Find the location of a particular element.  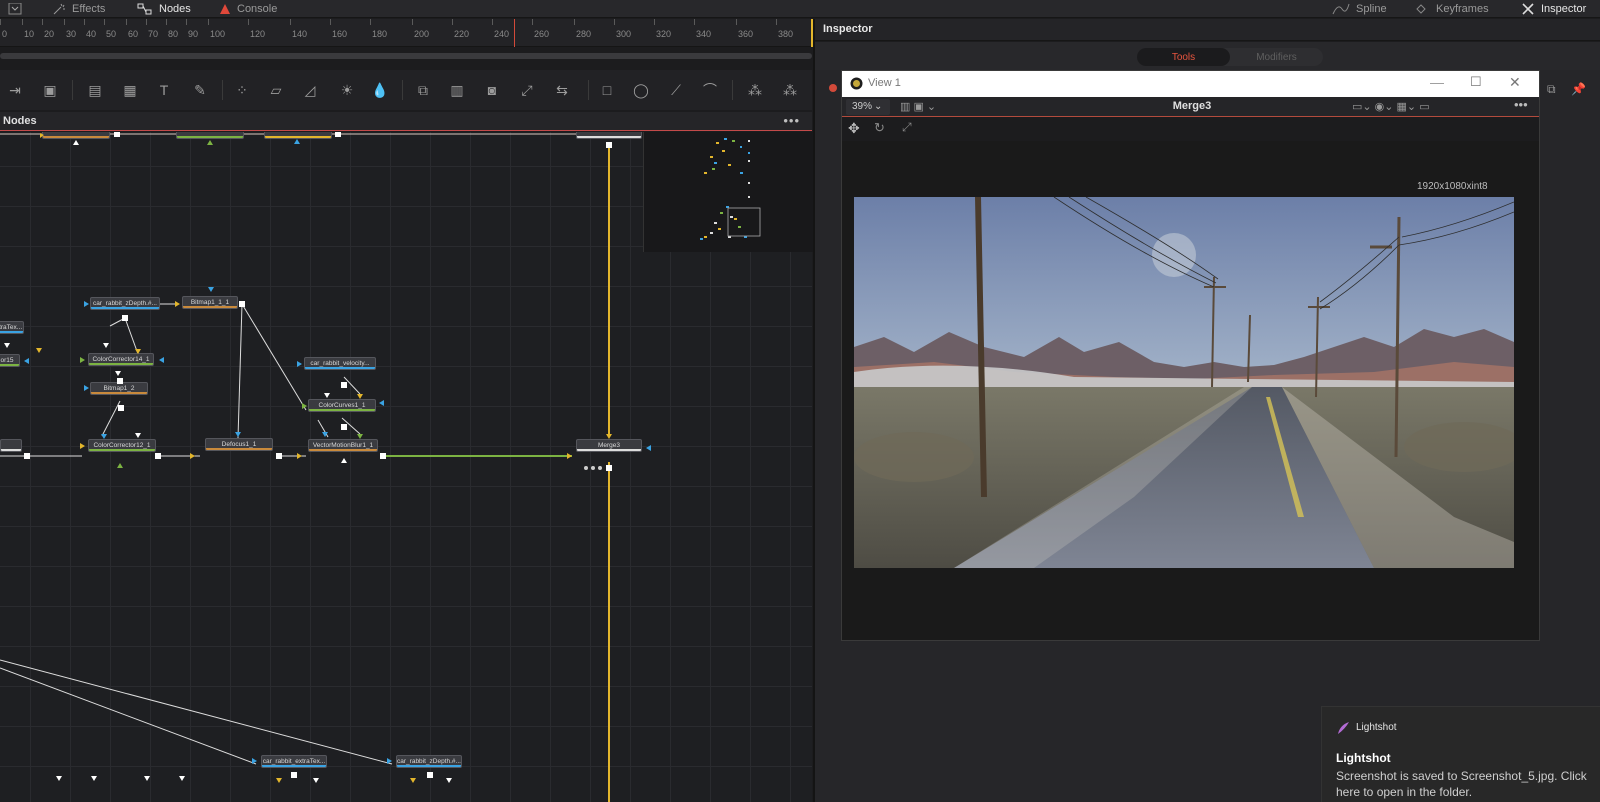

pin-icon: 📌 is located at coordinates (1578, 89).